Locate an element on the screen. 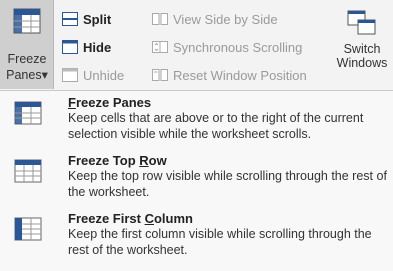 This screenshot has height=271, width=393. freeze-panes-button: Freeze Panes▾ is located at coordinates (27, 44).